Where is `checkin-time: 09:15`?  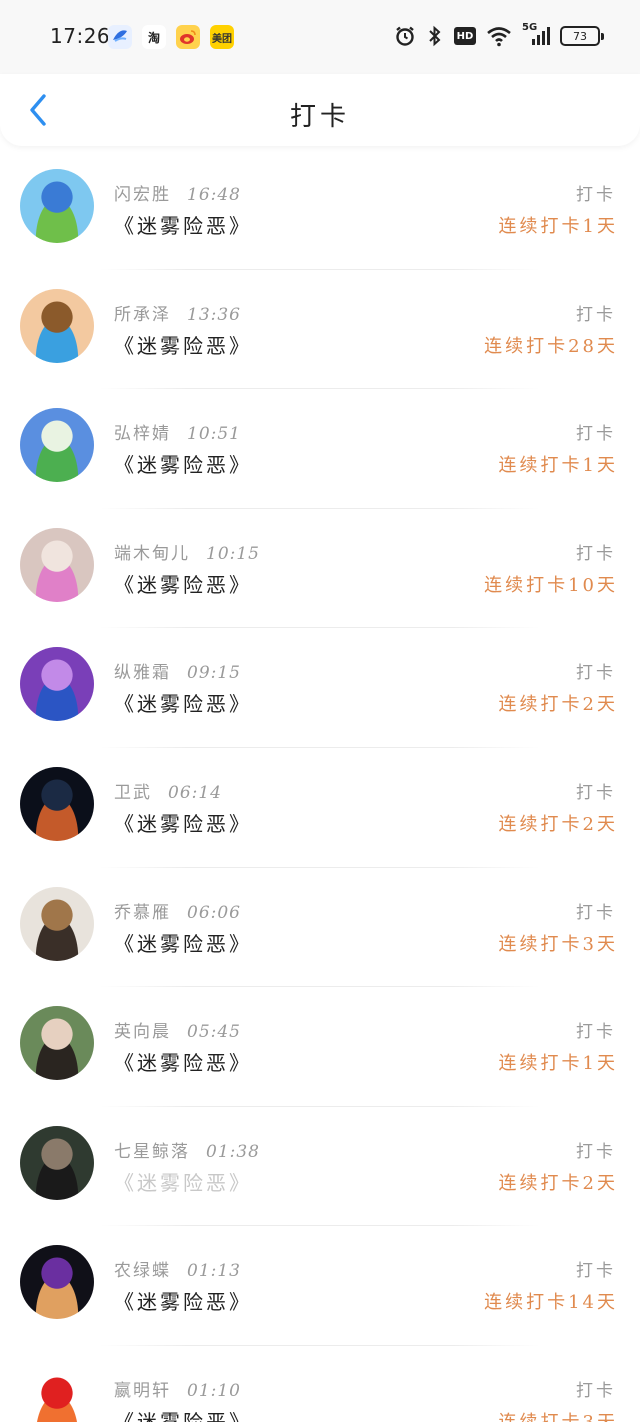 checkin-time: 09:15 is located at coordinates (214, 673).